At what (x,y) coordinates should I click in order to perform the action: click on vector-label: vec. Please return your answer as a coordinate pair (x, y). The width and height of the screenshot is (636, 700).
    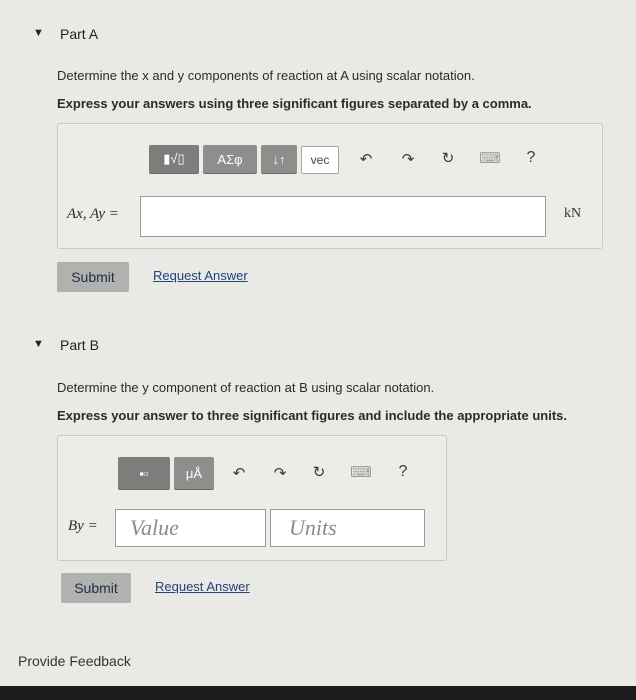
    Looking at the image, I should click on (320, 160).